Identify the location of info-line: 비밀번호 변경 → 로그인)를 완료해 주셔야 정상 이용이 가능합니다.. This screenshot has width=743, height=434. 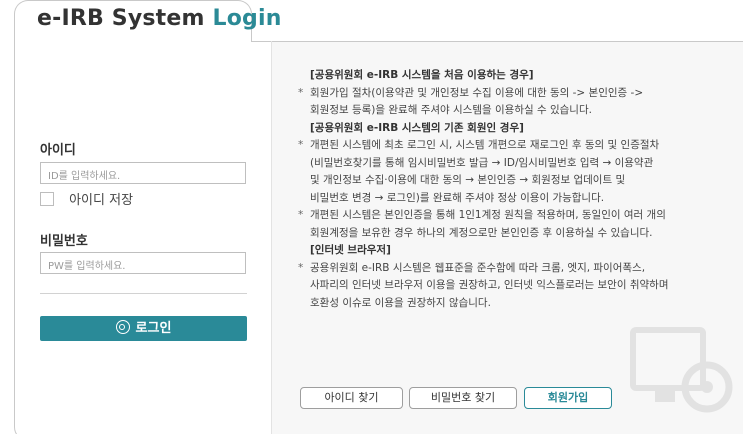
(457, 197).